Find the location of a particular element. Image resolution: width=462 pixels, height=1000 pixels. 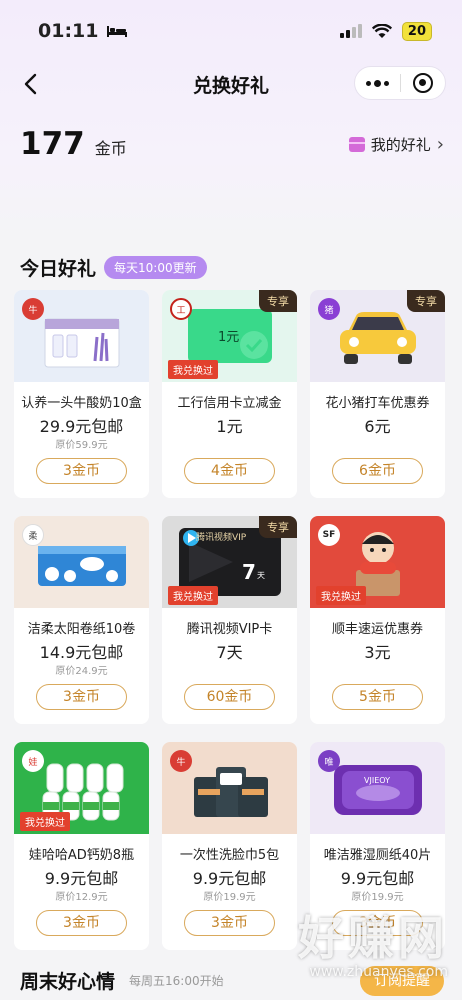

gift-name: 工行信用卡立减金 is located at coordinates (229, 403).